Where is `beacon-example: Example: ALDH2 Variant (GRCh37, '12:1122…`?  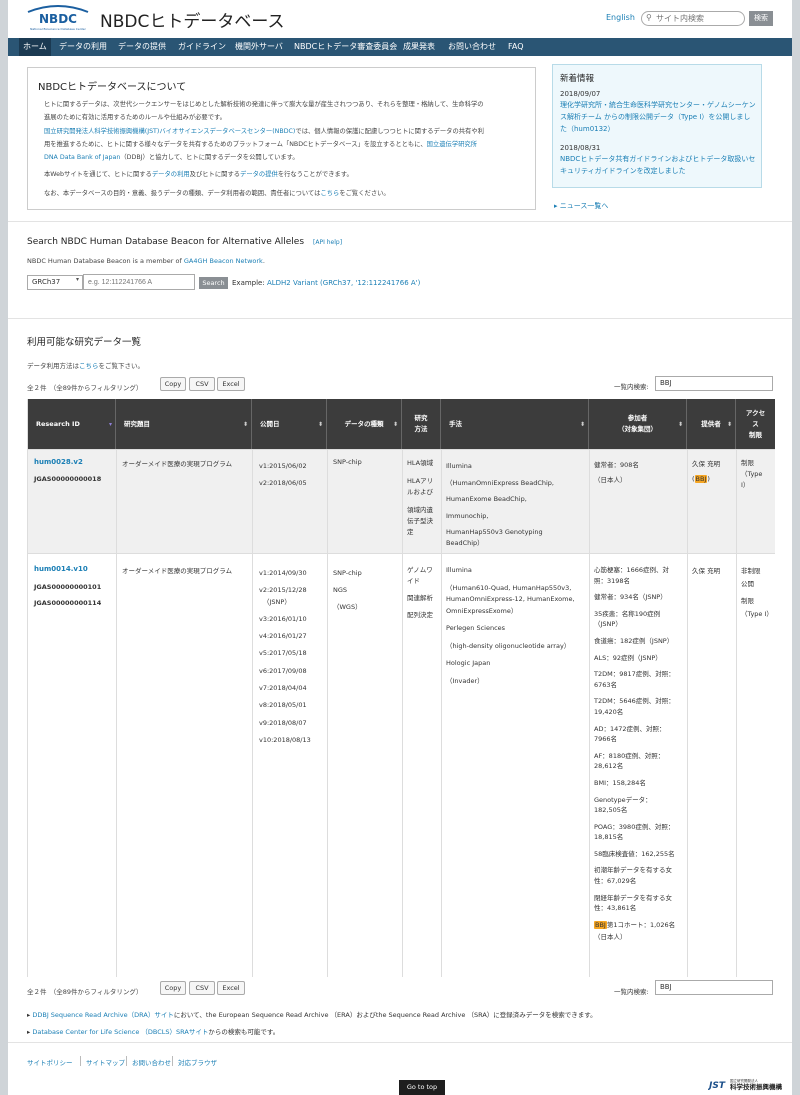 beacon-example: Example: ALDH2 Variant (GRCh37, '12:1122… is located at coordinates (326, 283).